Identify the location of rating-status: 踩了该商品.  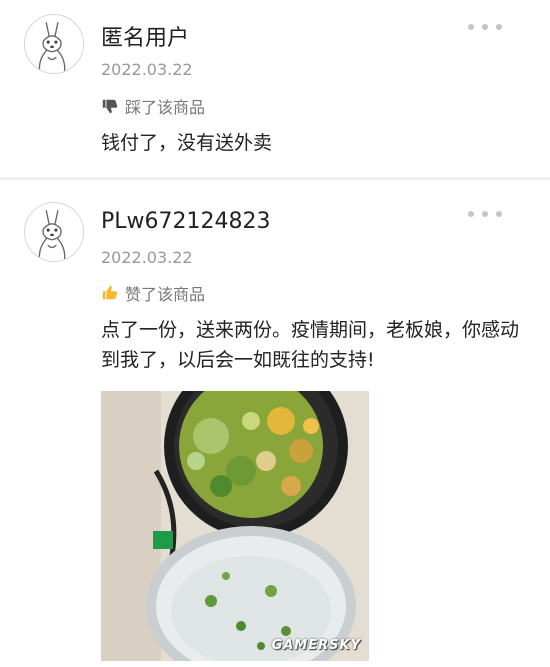
(153, 106).